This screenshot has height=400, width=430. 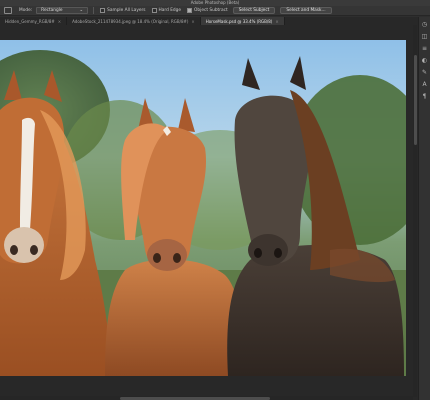 I want to click on horizontal-scrollbar, so click(x=206, y=398).